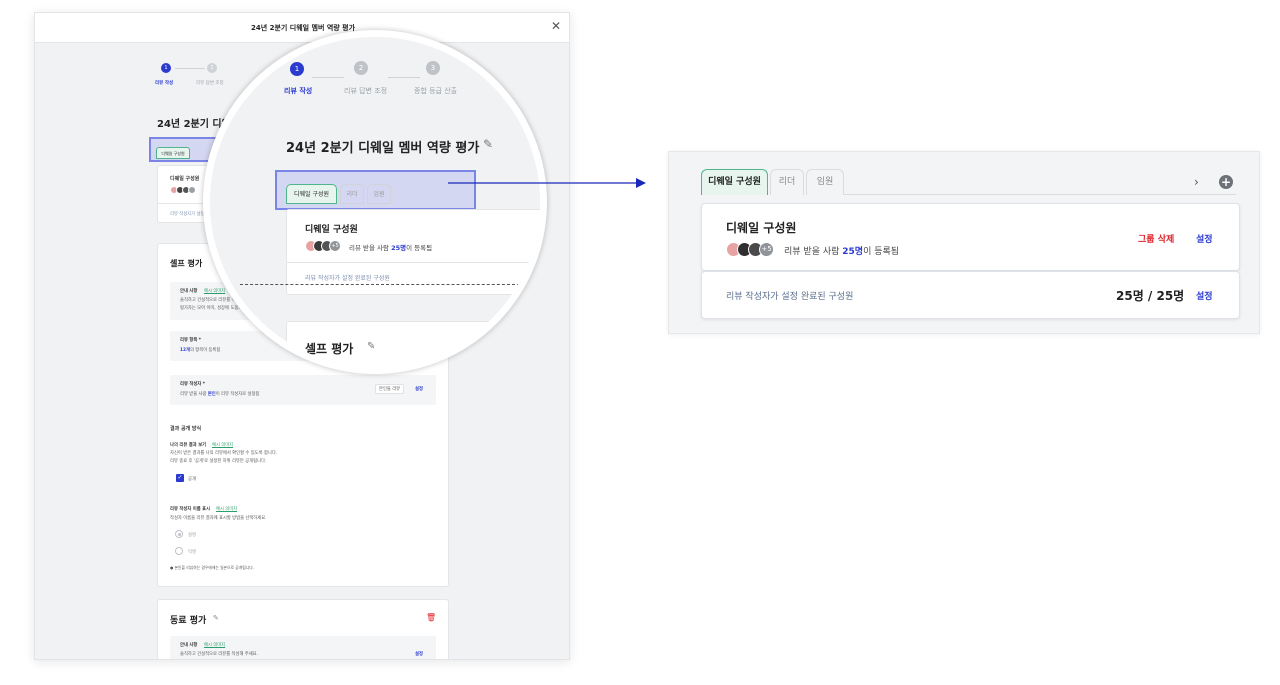 This screenshot has width=1280, height=685. What do you see at coordinates (881, 252) in the screenshot?
I see `reviewee-suffix: 이 등록됨` at bounding box center [881, 252].